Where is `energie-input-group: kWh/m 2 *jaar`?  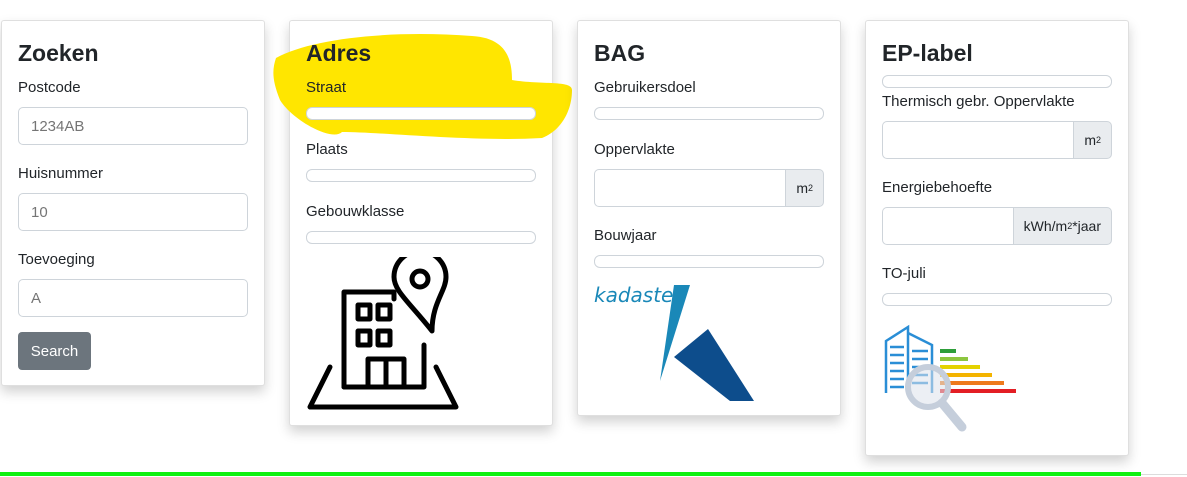 energie-input-group: kWh/m 2 *jaar is located at coordinates (997, 226).